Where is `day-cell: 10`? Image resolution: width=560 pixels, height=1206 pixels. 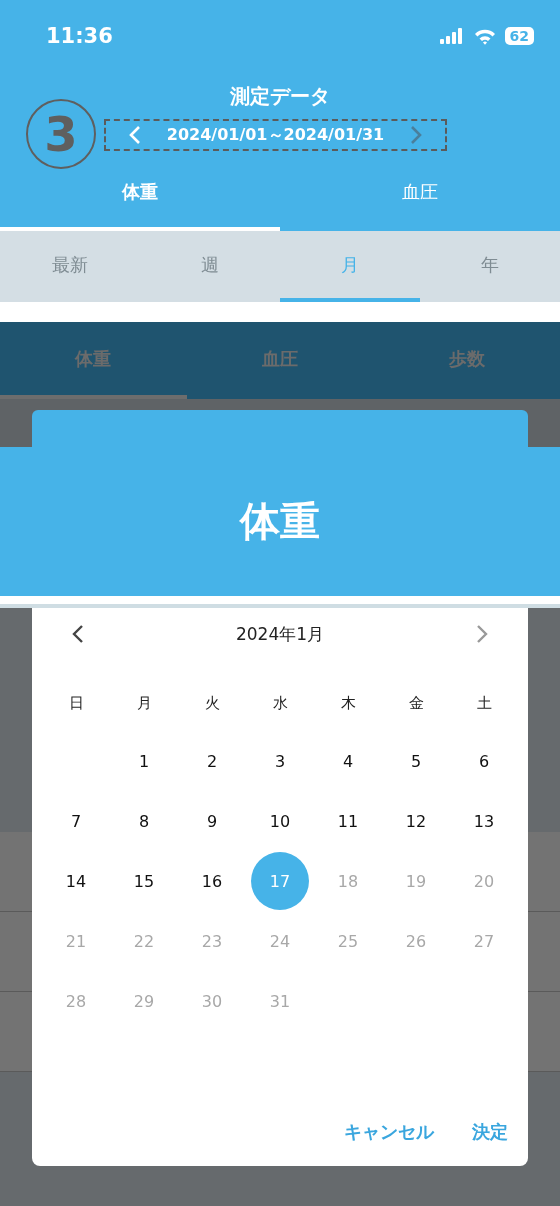 day-cell: 10 is located at coordinates (280, 821).